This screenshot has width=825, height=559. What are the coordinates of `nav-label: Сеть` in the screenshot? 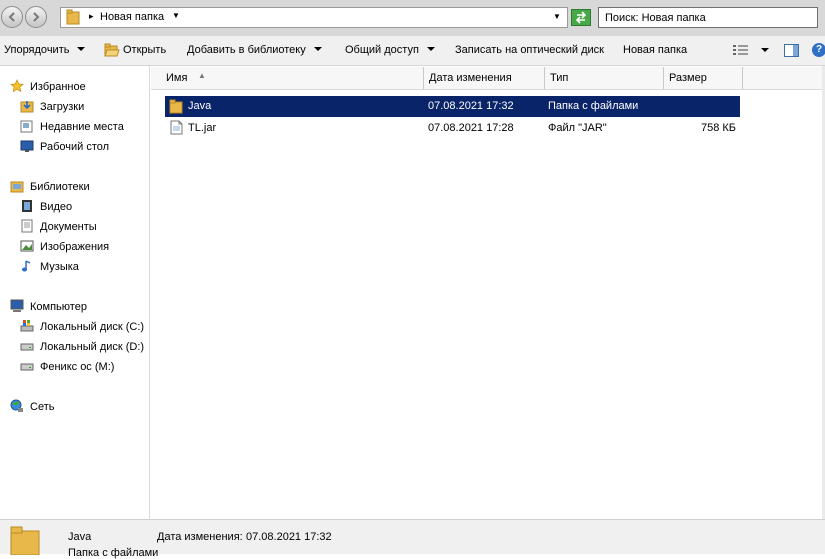 It's located at (42, 407).